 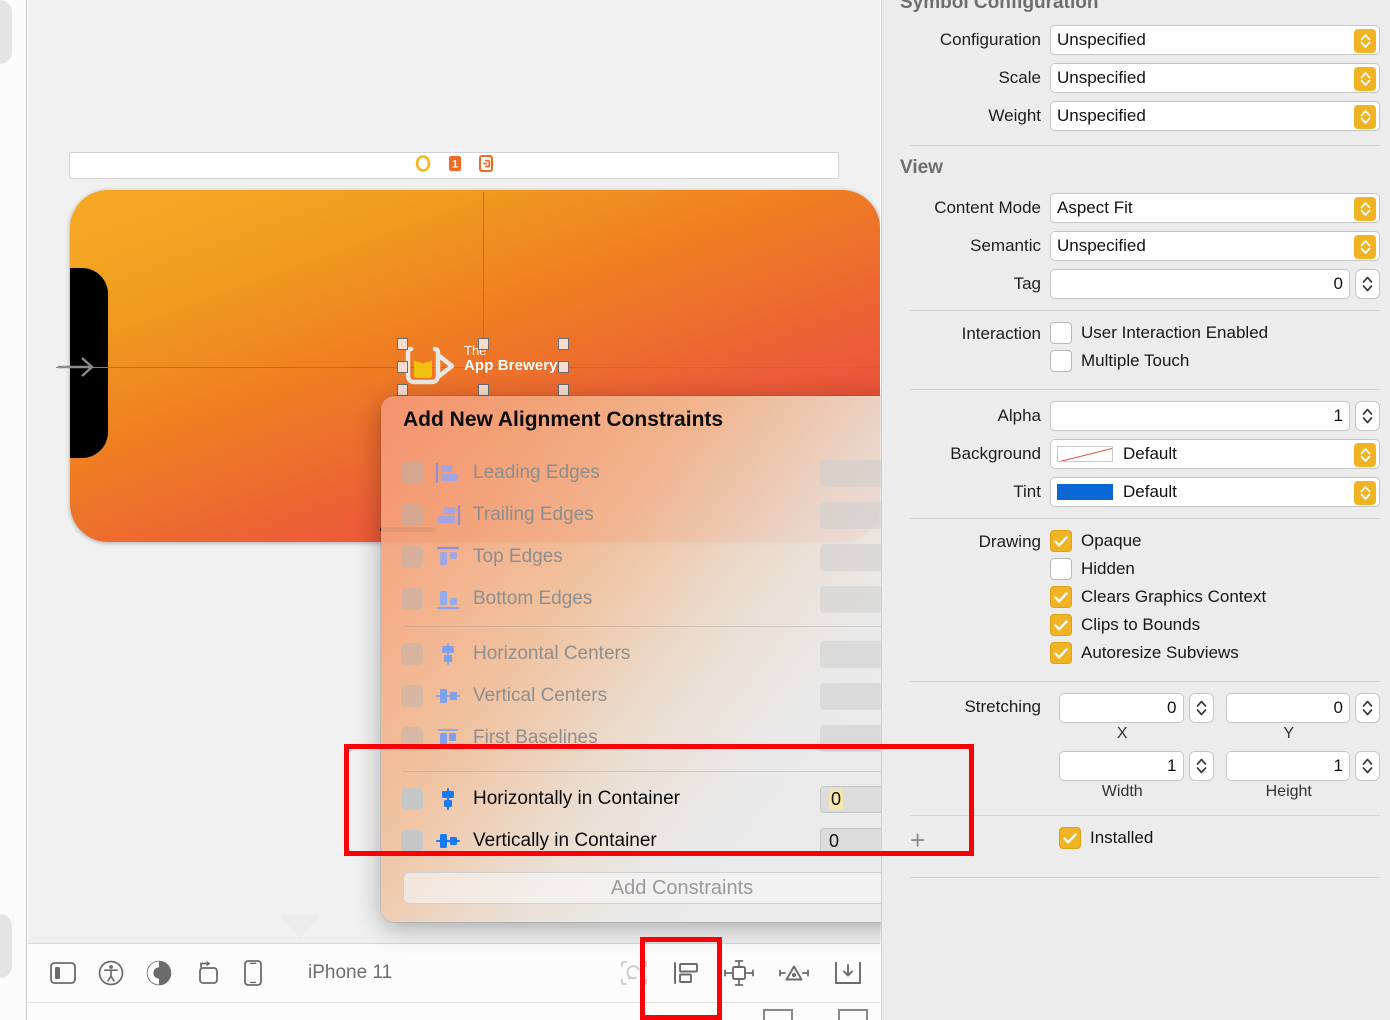 What do you see at coordinates (412, 599) in the screenshot?
I see `bottom-edges-checkbox` at bounding box center [412, 599].